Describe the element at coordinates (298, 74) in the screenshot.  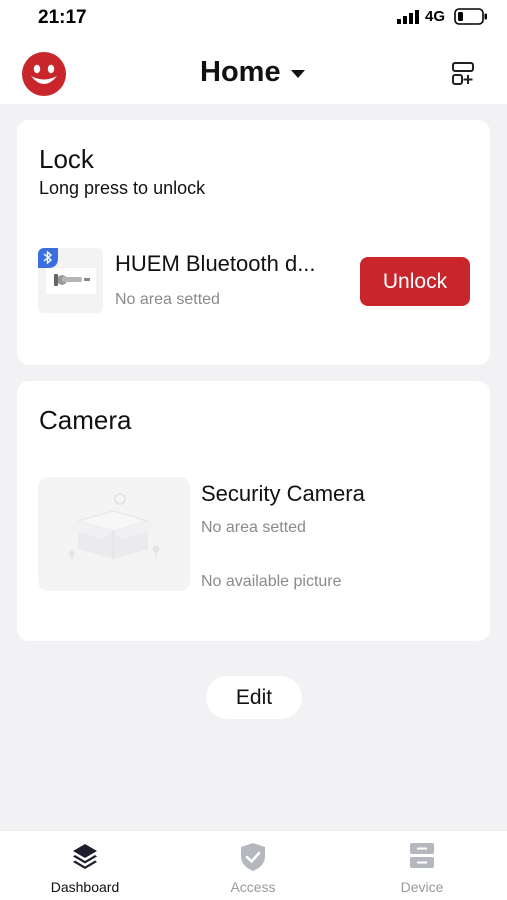
I see `caret-down-icon` at that location.